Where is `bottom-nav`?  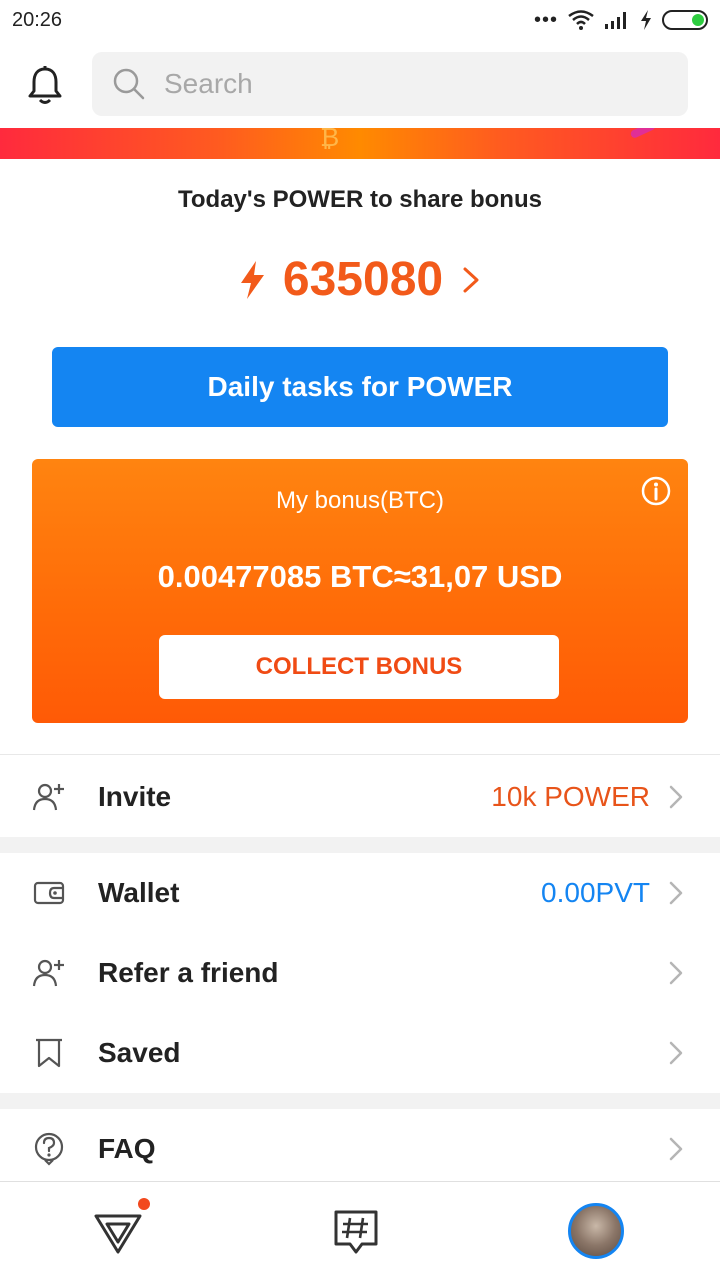
bottom-nav is located at coordinates (360, 1230).